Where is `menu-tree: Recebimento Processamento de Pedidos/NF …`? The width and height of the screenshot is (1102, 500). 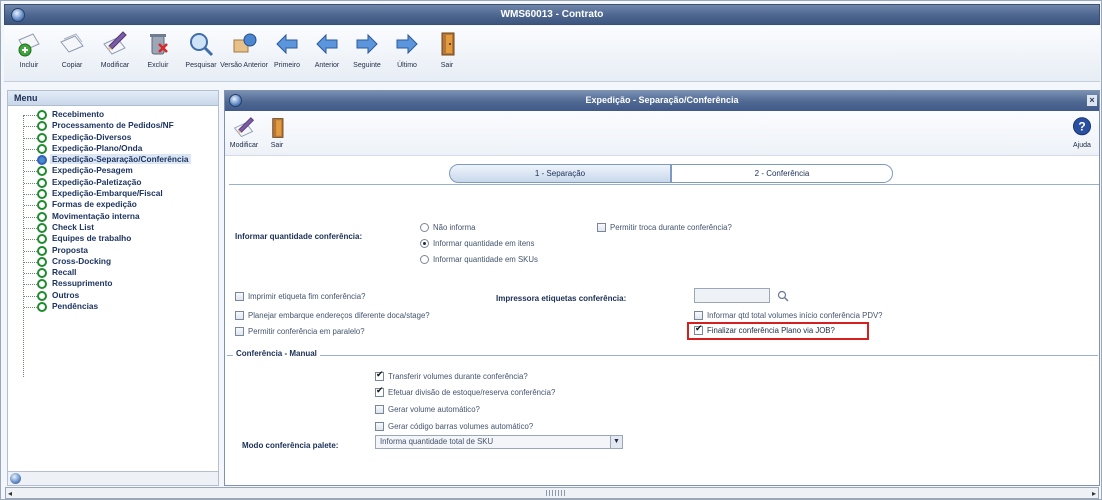 menu-tree: Recebimento Processamento de Pedidos/NF … is located at coordinates (113, 243).